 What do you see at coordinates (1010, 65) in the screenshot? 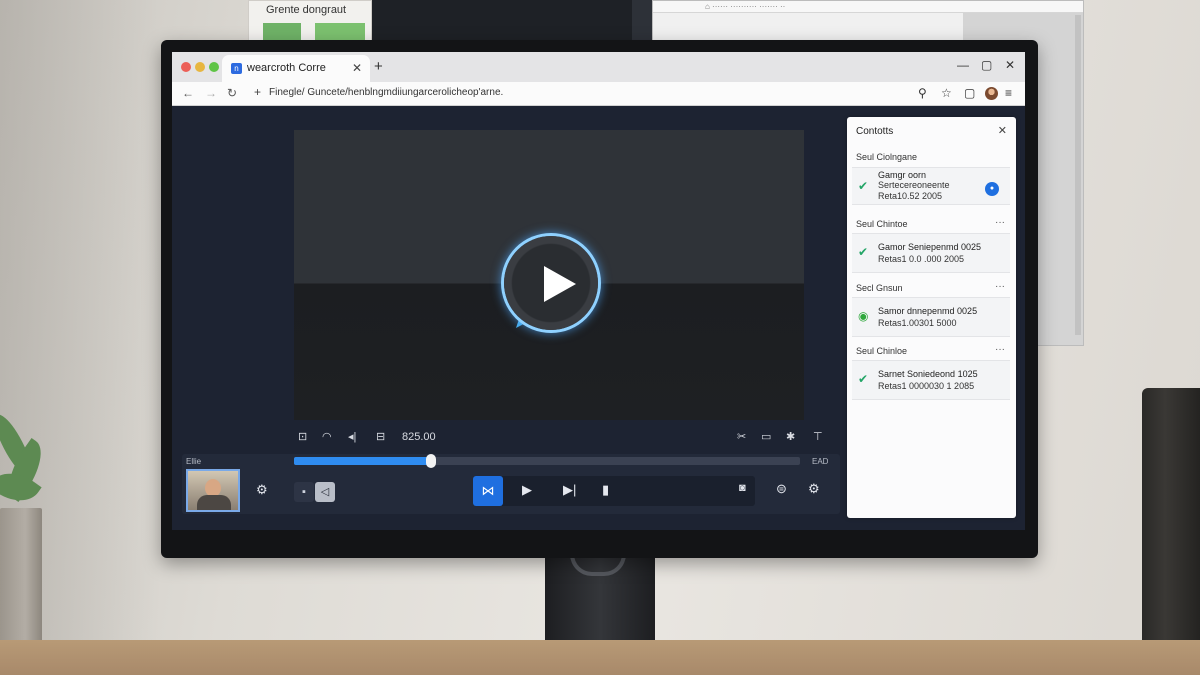
I see `close-icon: ✕` at bounding box center [1010, 65].